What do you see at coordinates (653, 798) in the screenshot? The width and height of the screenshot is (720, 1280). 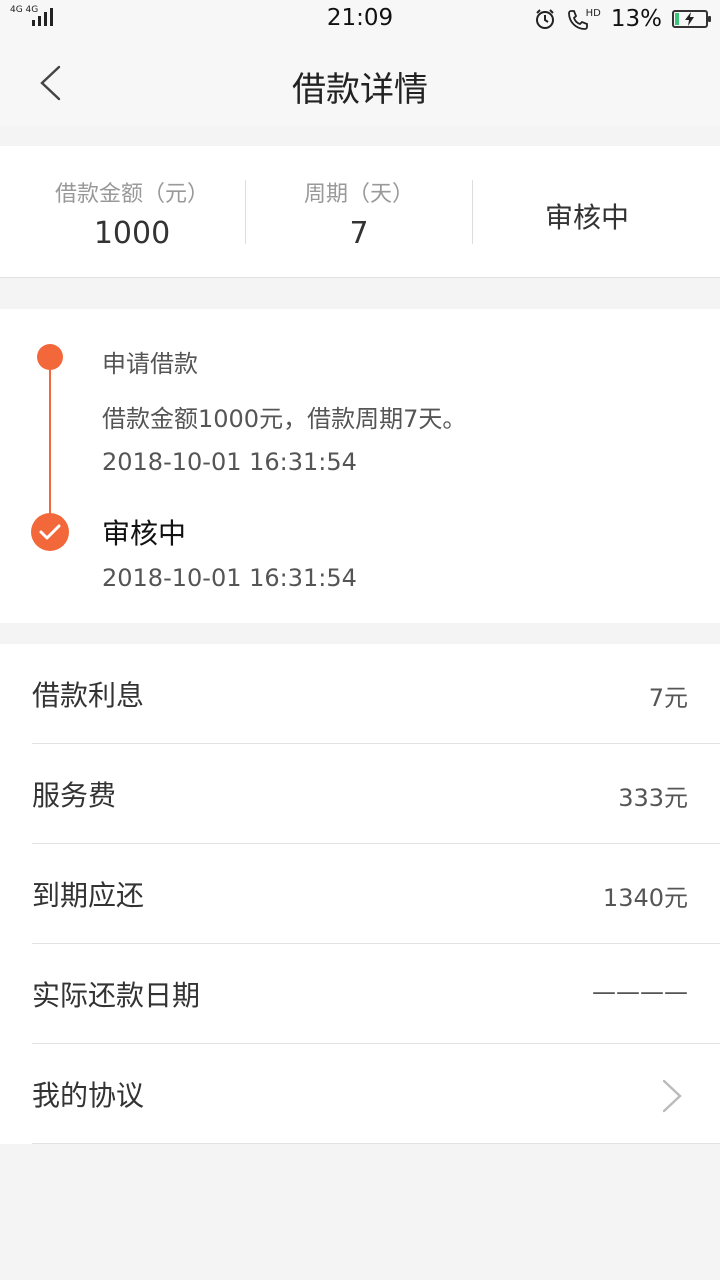 I see `row-value: 333元` at bounding box center [653, 798].